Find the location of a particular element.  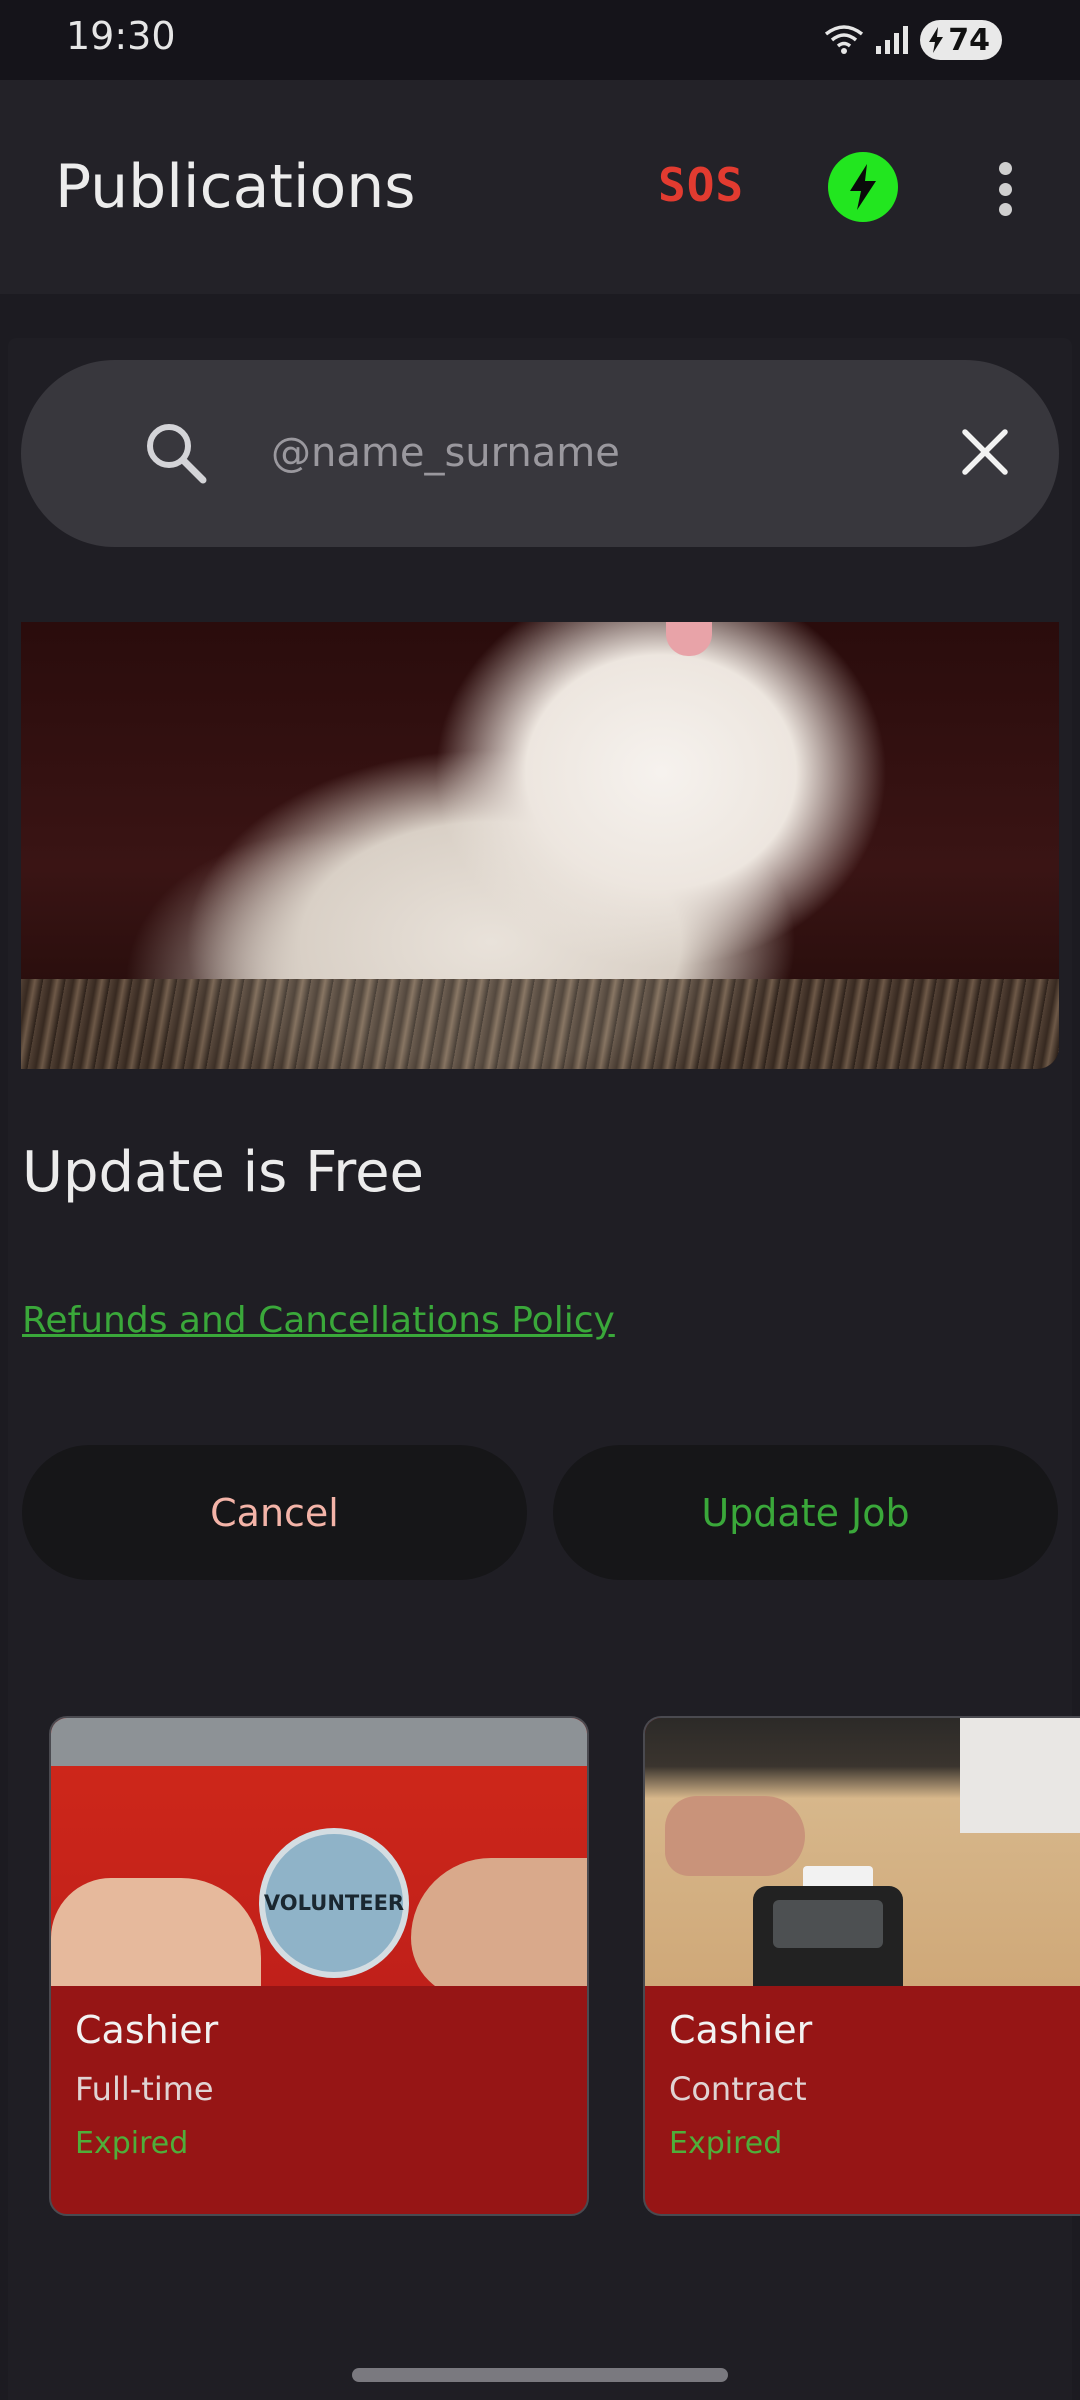

sos-button: SOS is located at coordinates (701, 185).